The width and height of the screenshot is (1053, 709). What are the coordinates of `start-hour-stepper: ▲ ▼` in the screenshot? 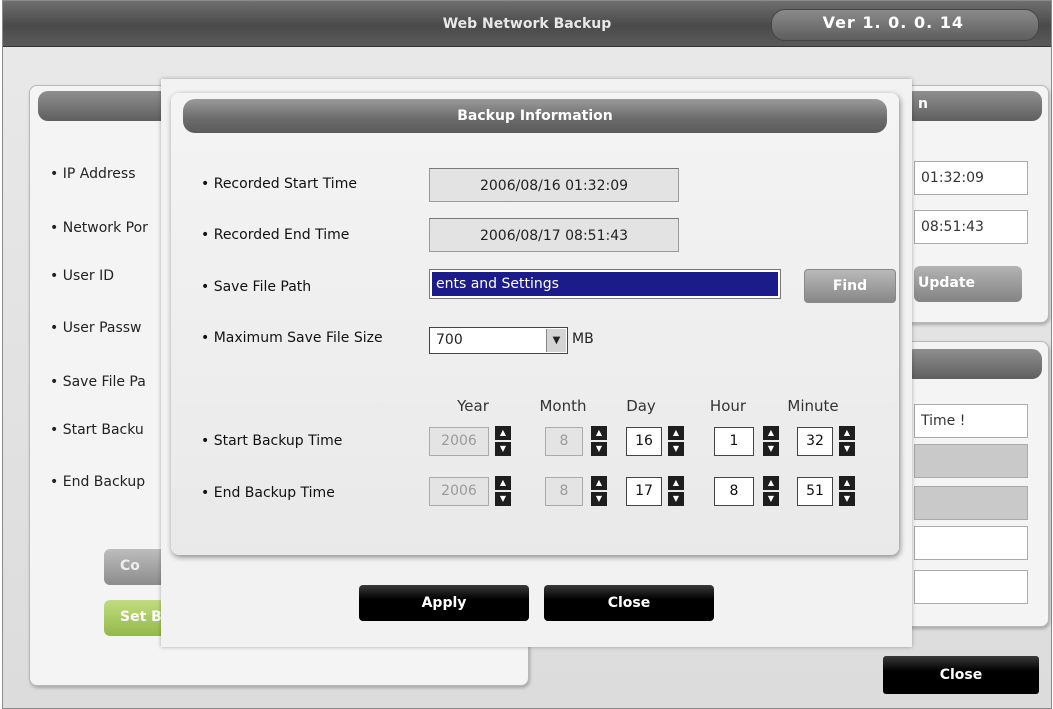 It's located at (771, 441).